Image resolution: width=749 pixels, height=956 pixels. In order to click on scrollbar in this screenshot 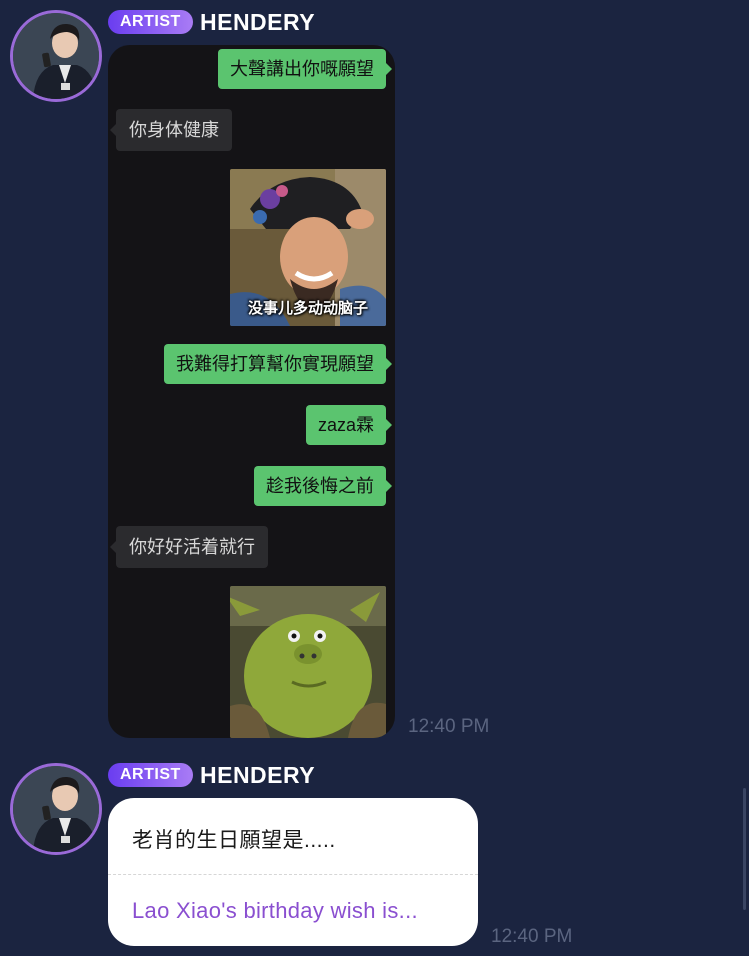, I will do `click(744, 849)`.